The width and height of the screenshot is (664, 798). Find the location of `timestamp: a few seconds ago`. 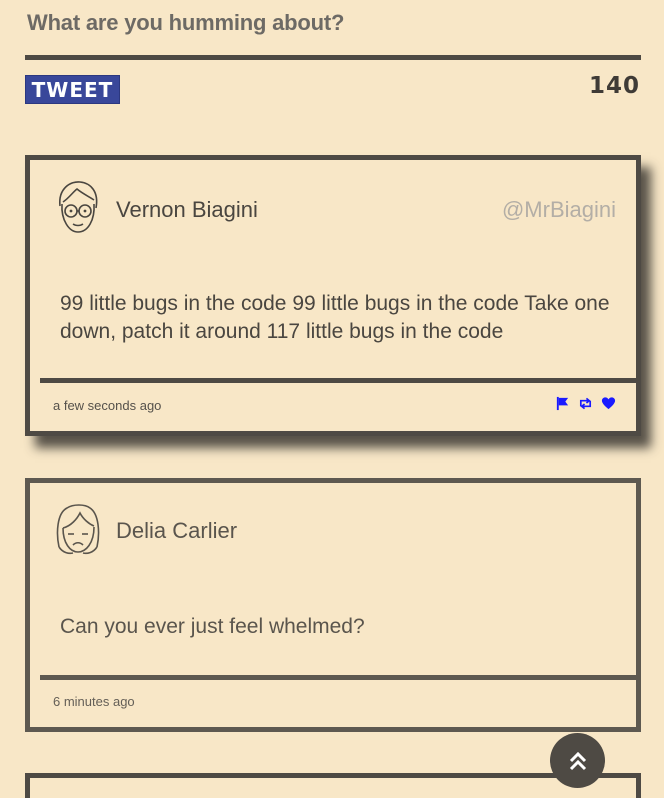

timestamp: a few seconds ago is located at coordinates (107, 405).